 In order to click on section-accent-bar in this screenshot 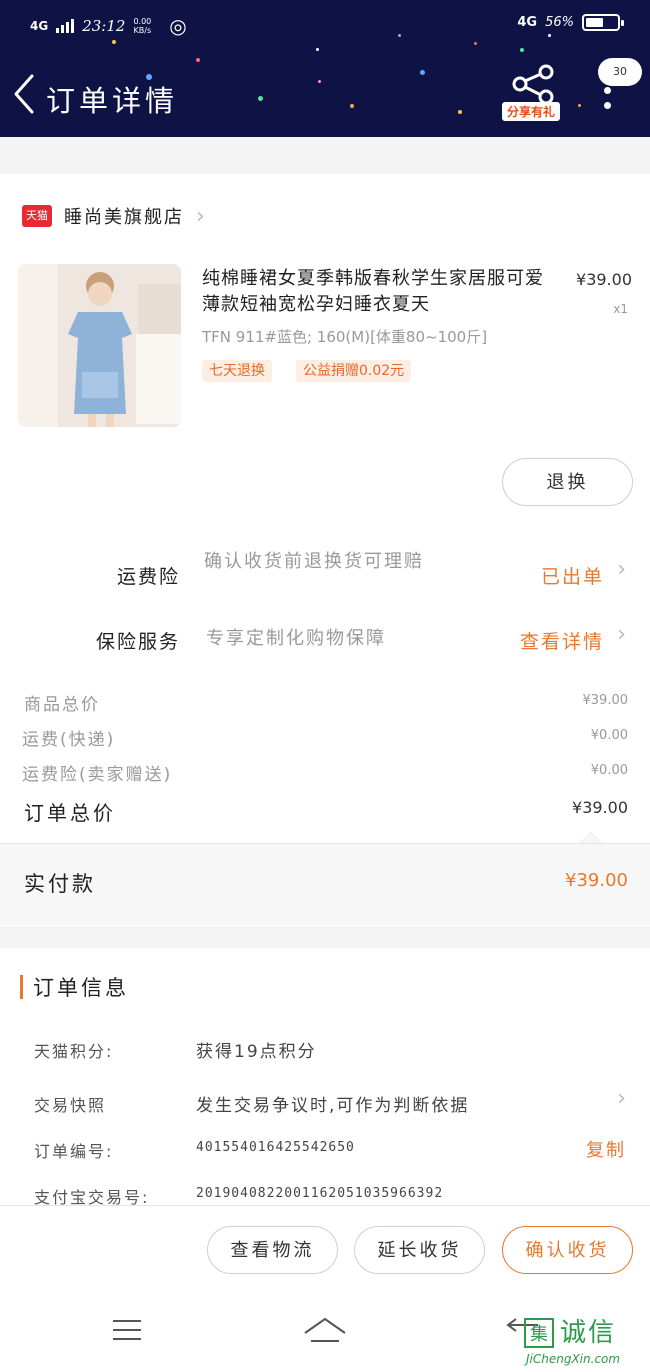, I will do `click(21, 987)`.